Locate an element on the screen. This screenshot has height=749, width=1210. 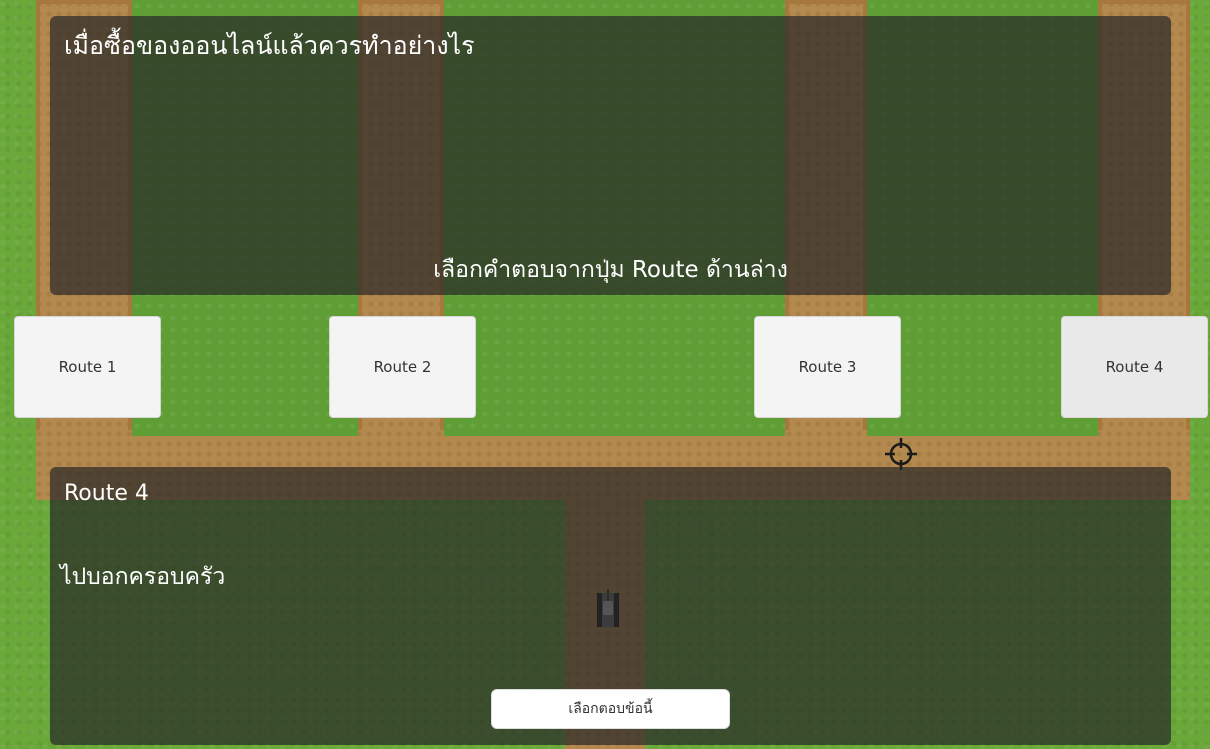
route-3-button: Route 3 is located at coordinates (827, 367).